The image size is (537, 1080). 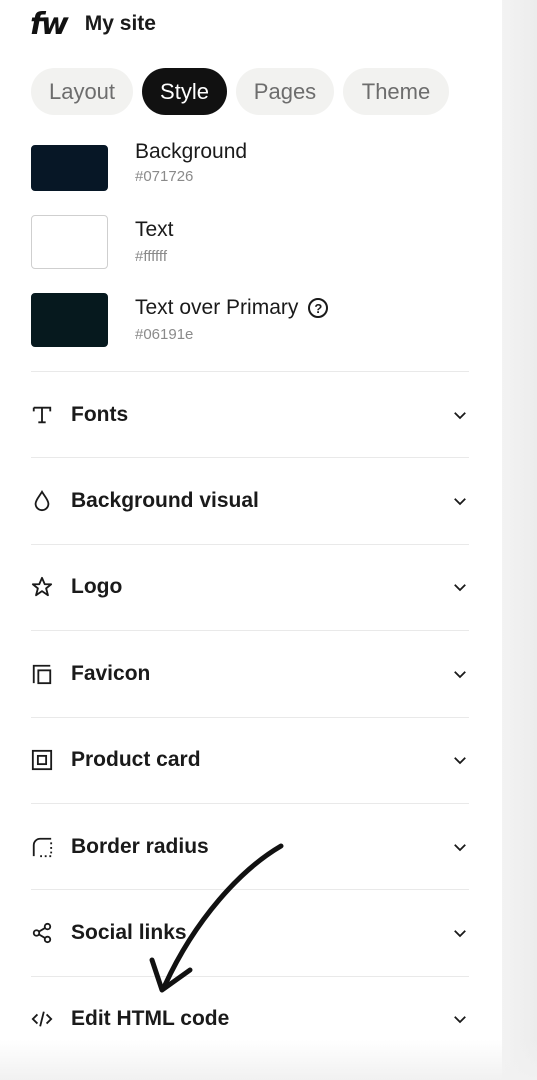 I want to click on share-icon, so click(x=42, y=933).